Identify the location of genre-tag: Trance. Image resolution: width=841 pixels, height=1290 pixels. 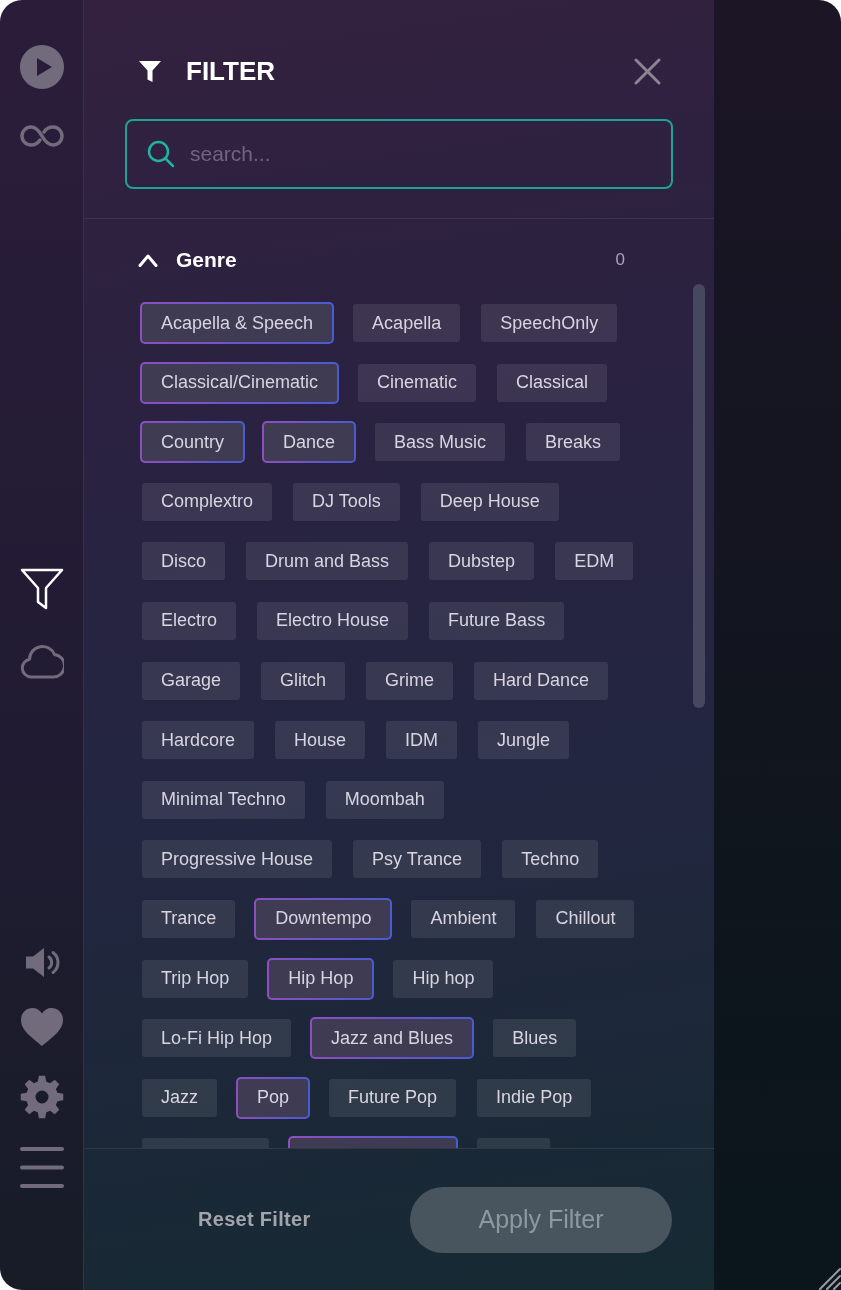
(189, 918).